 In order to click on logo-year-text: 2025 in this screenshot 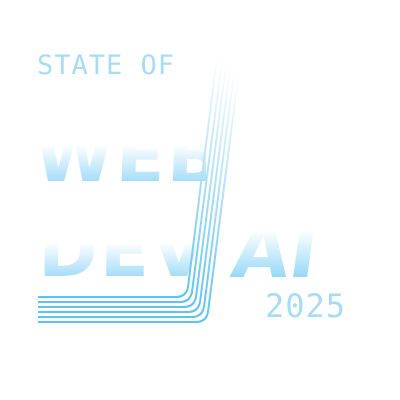, I will do `click(306, 306)`.